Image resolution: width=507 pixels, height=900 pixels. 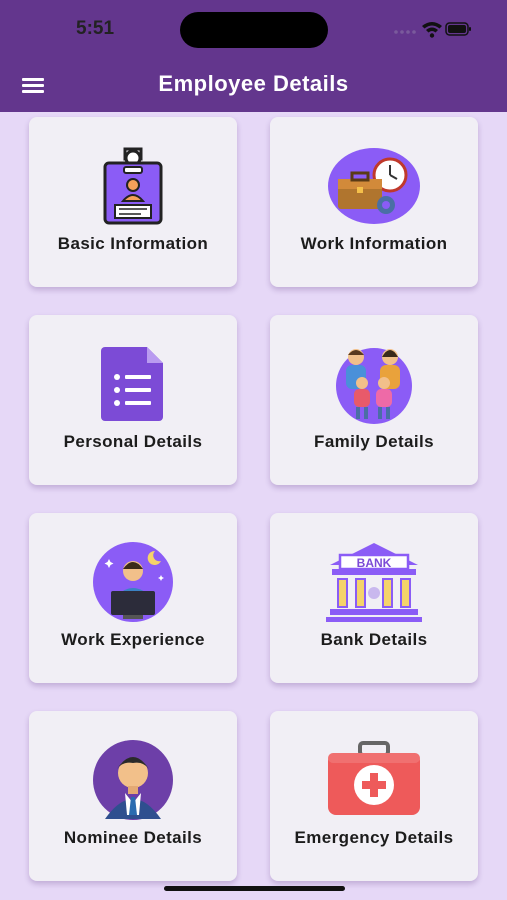 I want to click on card-work-experience: Work Experience, so click(x=133, y=598).